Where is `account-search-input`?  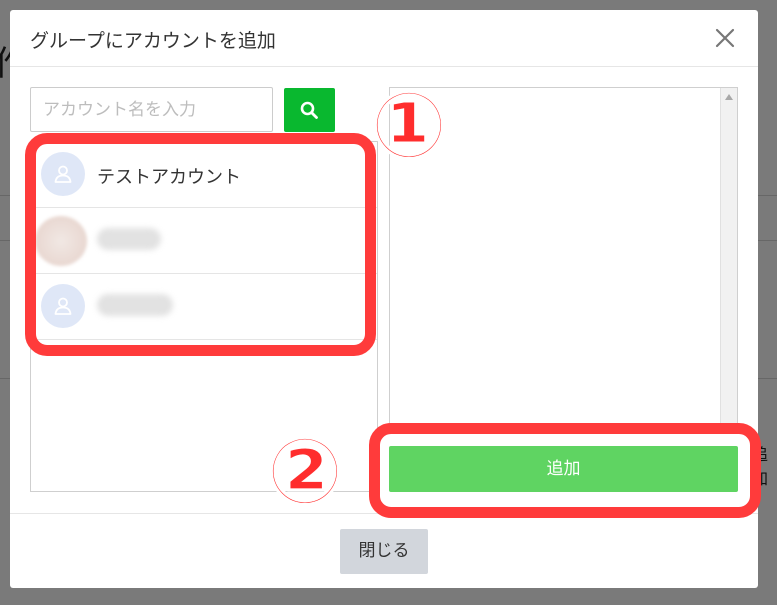
account-search-input is located at coordinates (151, 109).